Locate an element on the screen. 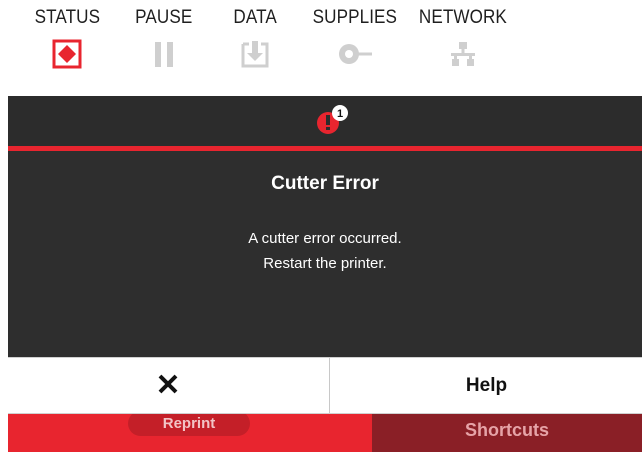  indicator-network: NETWORK is located at coordinates (463, 47).